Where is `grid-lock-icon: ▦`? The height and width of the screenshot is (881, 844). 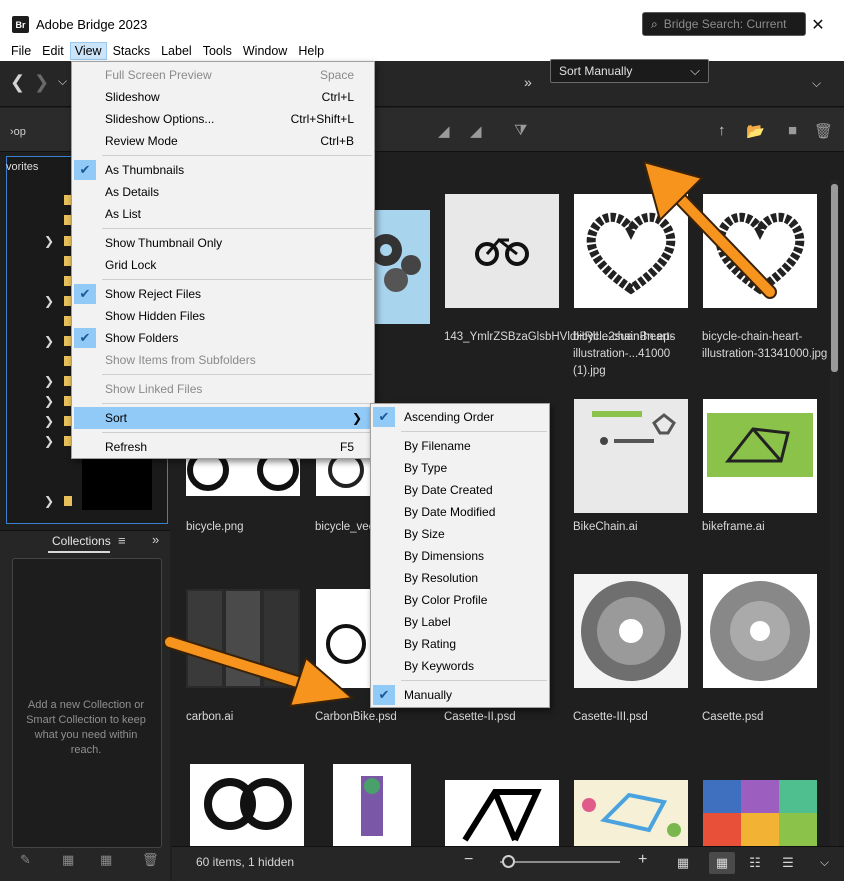 grid-lock-icon: ▦ is located at coordinates (683, 863).